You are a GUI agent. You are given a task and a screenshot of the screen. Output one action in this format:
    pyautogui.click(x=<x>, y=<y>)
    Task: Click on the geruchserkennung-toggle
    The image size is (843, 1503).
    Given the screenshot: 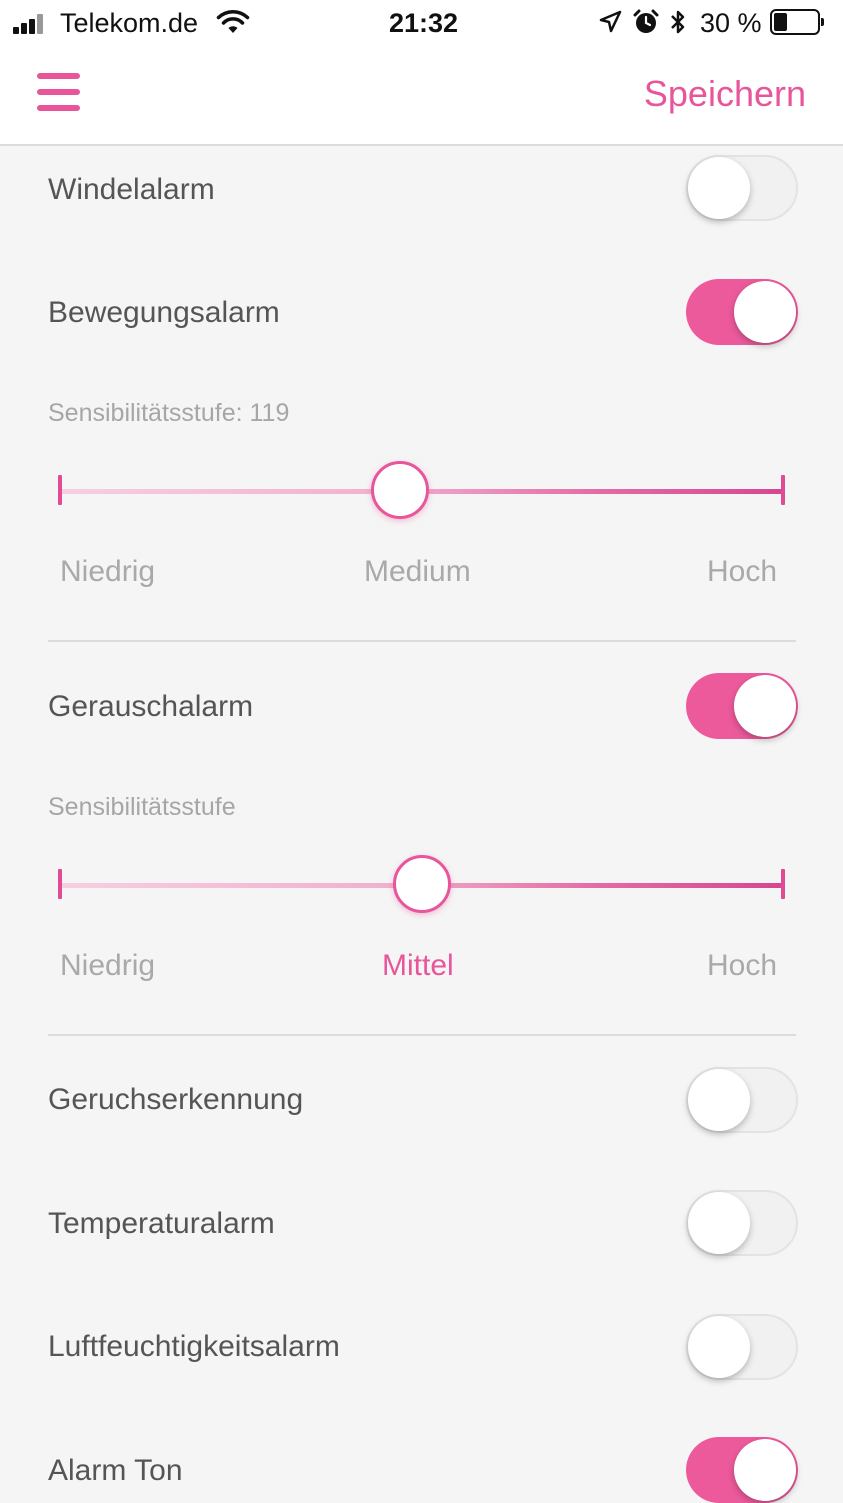 What is the action you would take?
    pyautogui.click(x=742, y=1100)
    